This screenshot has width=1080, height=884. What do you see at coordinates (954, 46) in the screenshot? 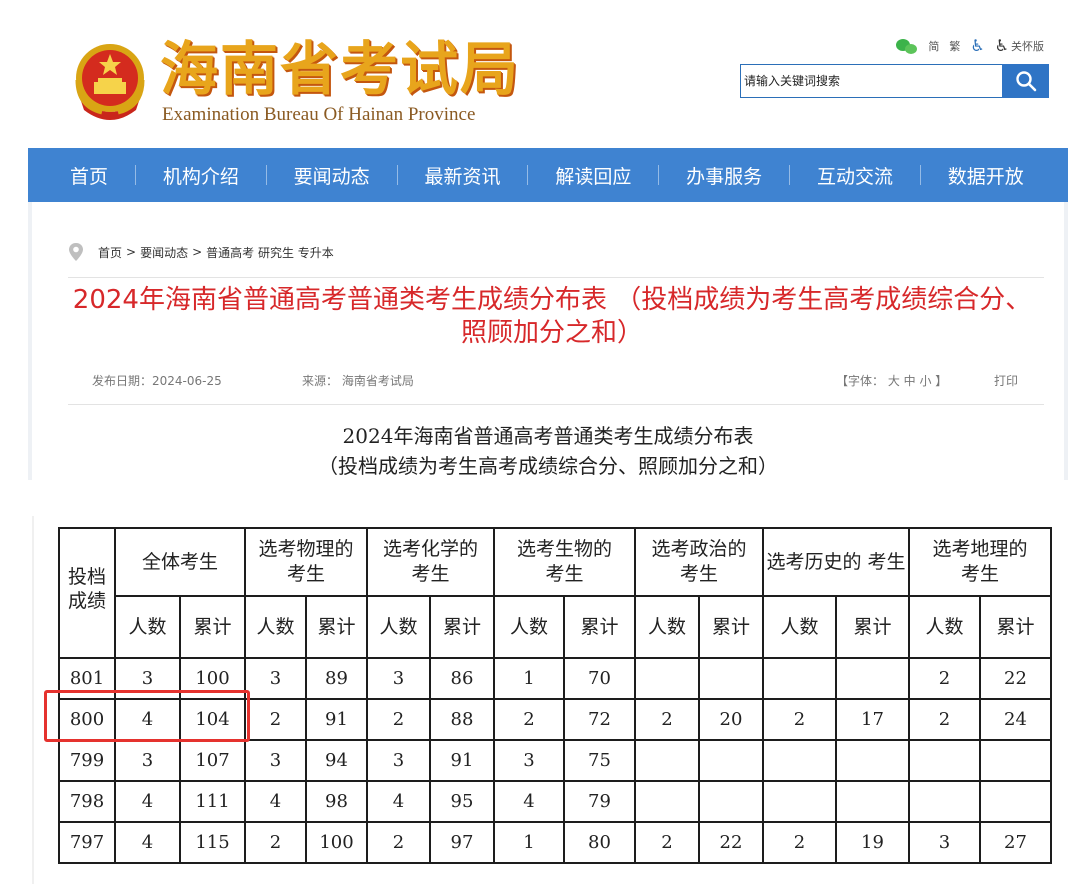
I see `traditional-chinese-link: 繁` at bounding box center [954, 46].